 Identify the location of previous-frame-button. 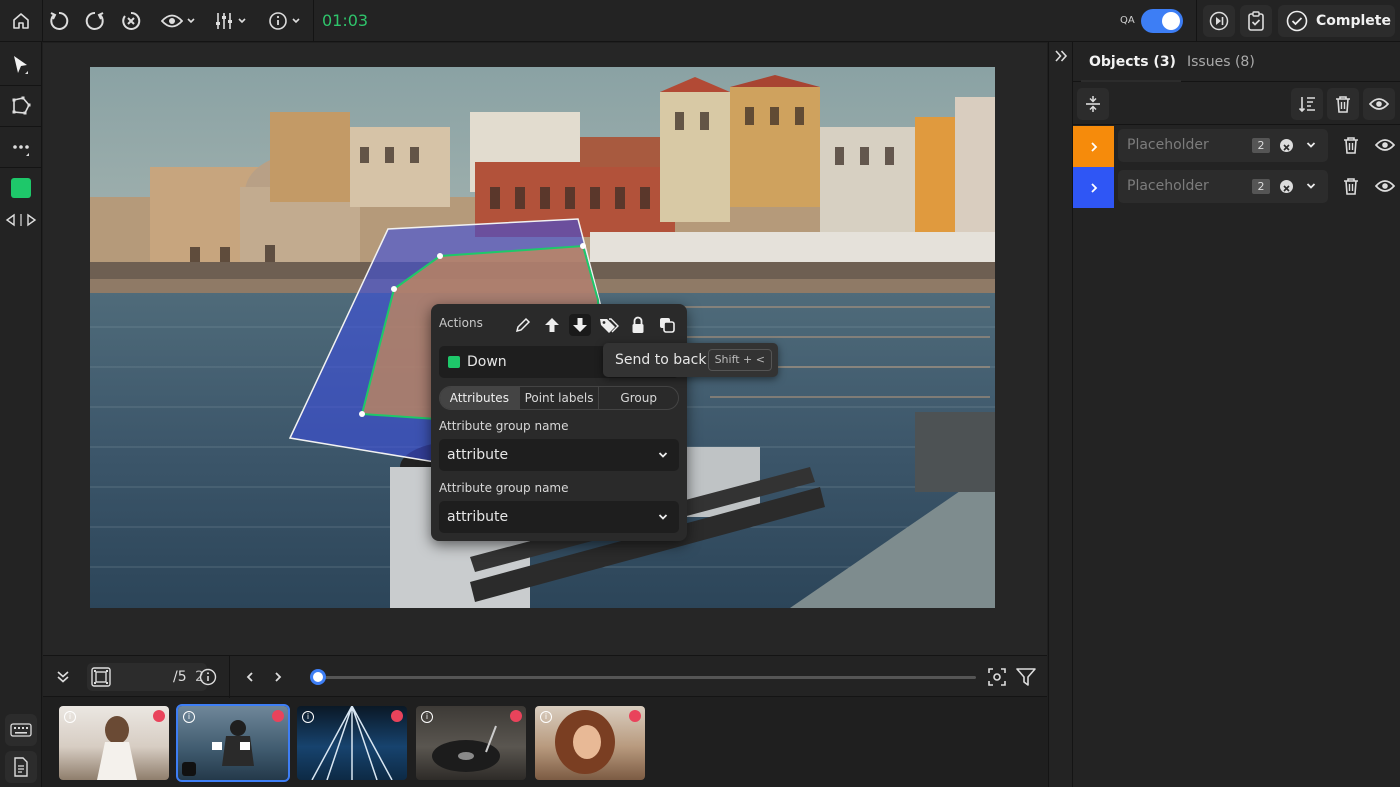
(250, 677).